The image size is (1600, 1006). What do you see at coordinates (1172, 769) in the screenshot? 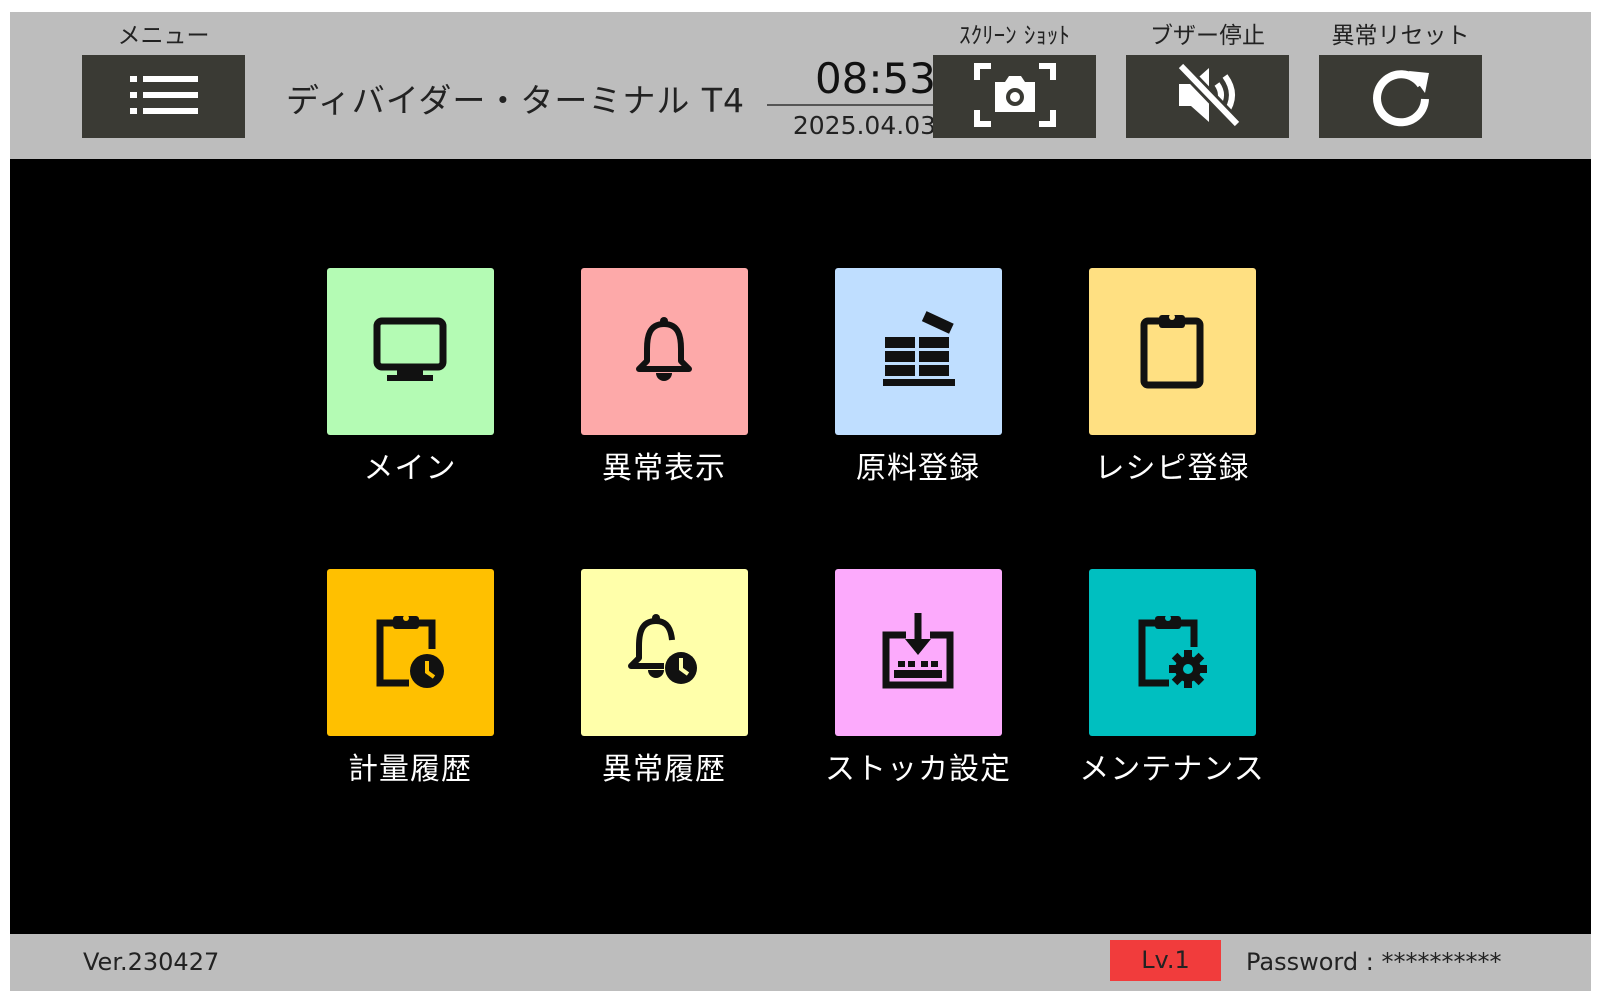
I see `tile-maintenance-label: メンテナンス` at bounding box center [1172, 769].